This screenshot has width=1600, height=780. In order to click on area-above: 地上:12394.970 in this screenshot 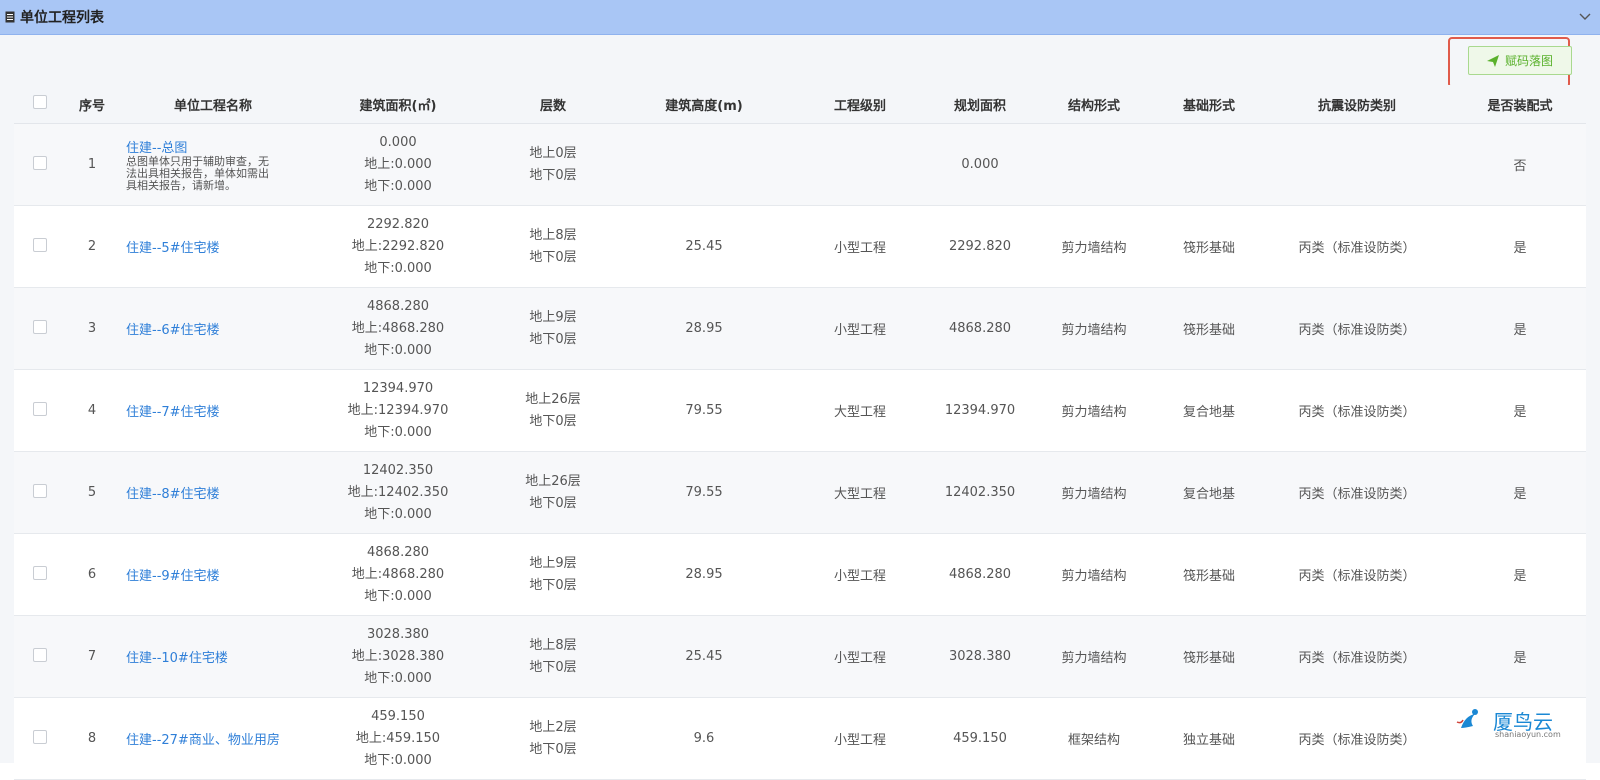, I will do `click(398, 410)`.